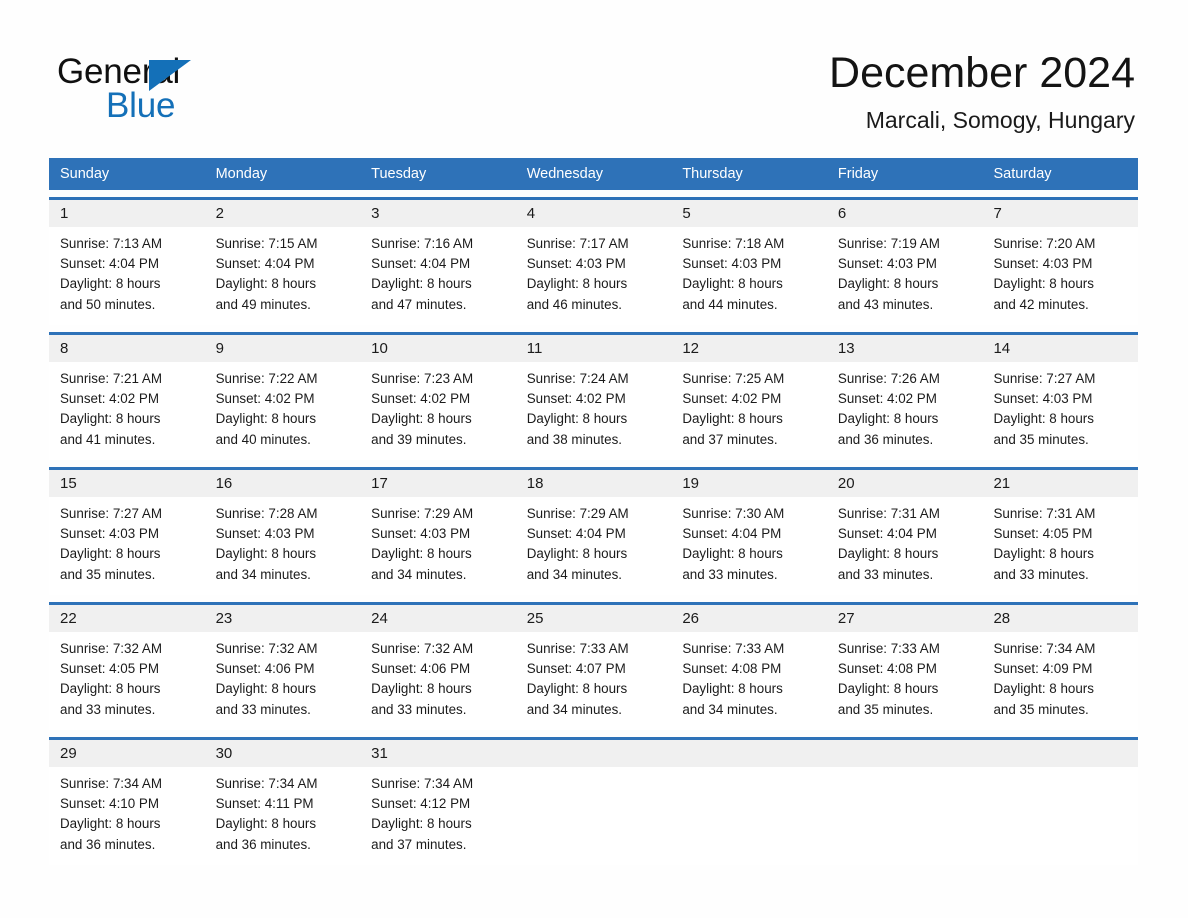 The height and width of the screenshot is (918, 1188). I want to click on day-number: 3, so click(438, 213).